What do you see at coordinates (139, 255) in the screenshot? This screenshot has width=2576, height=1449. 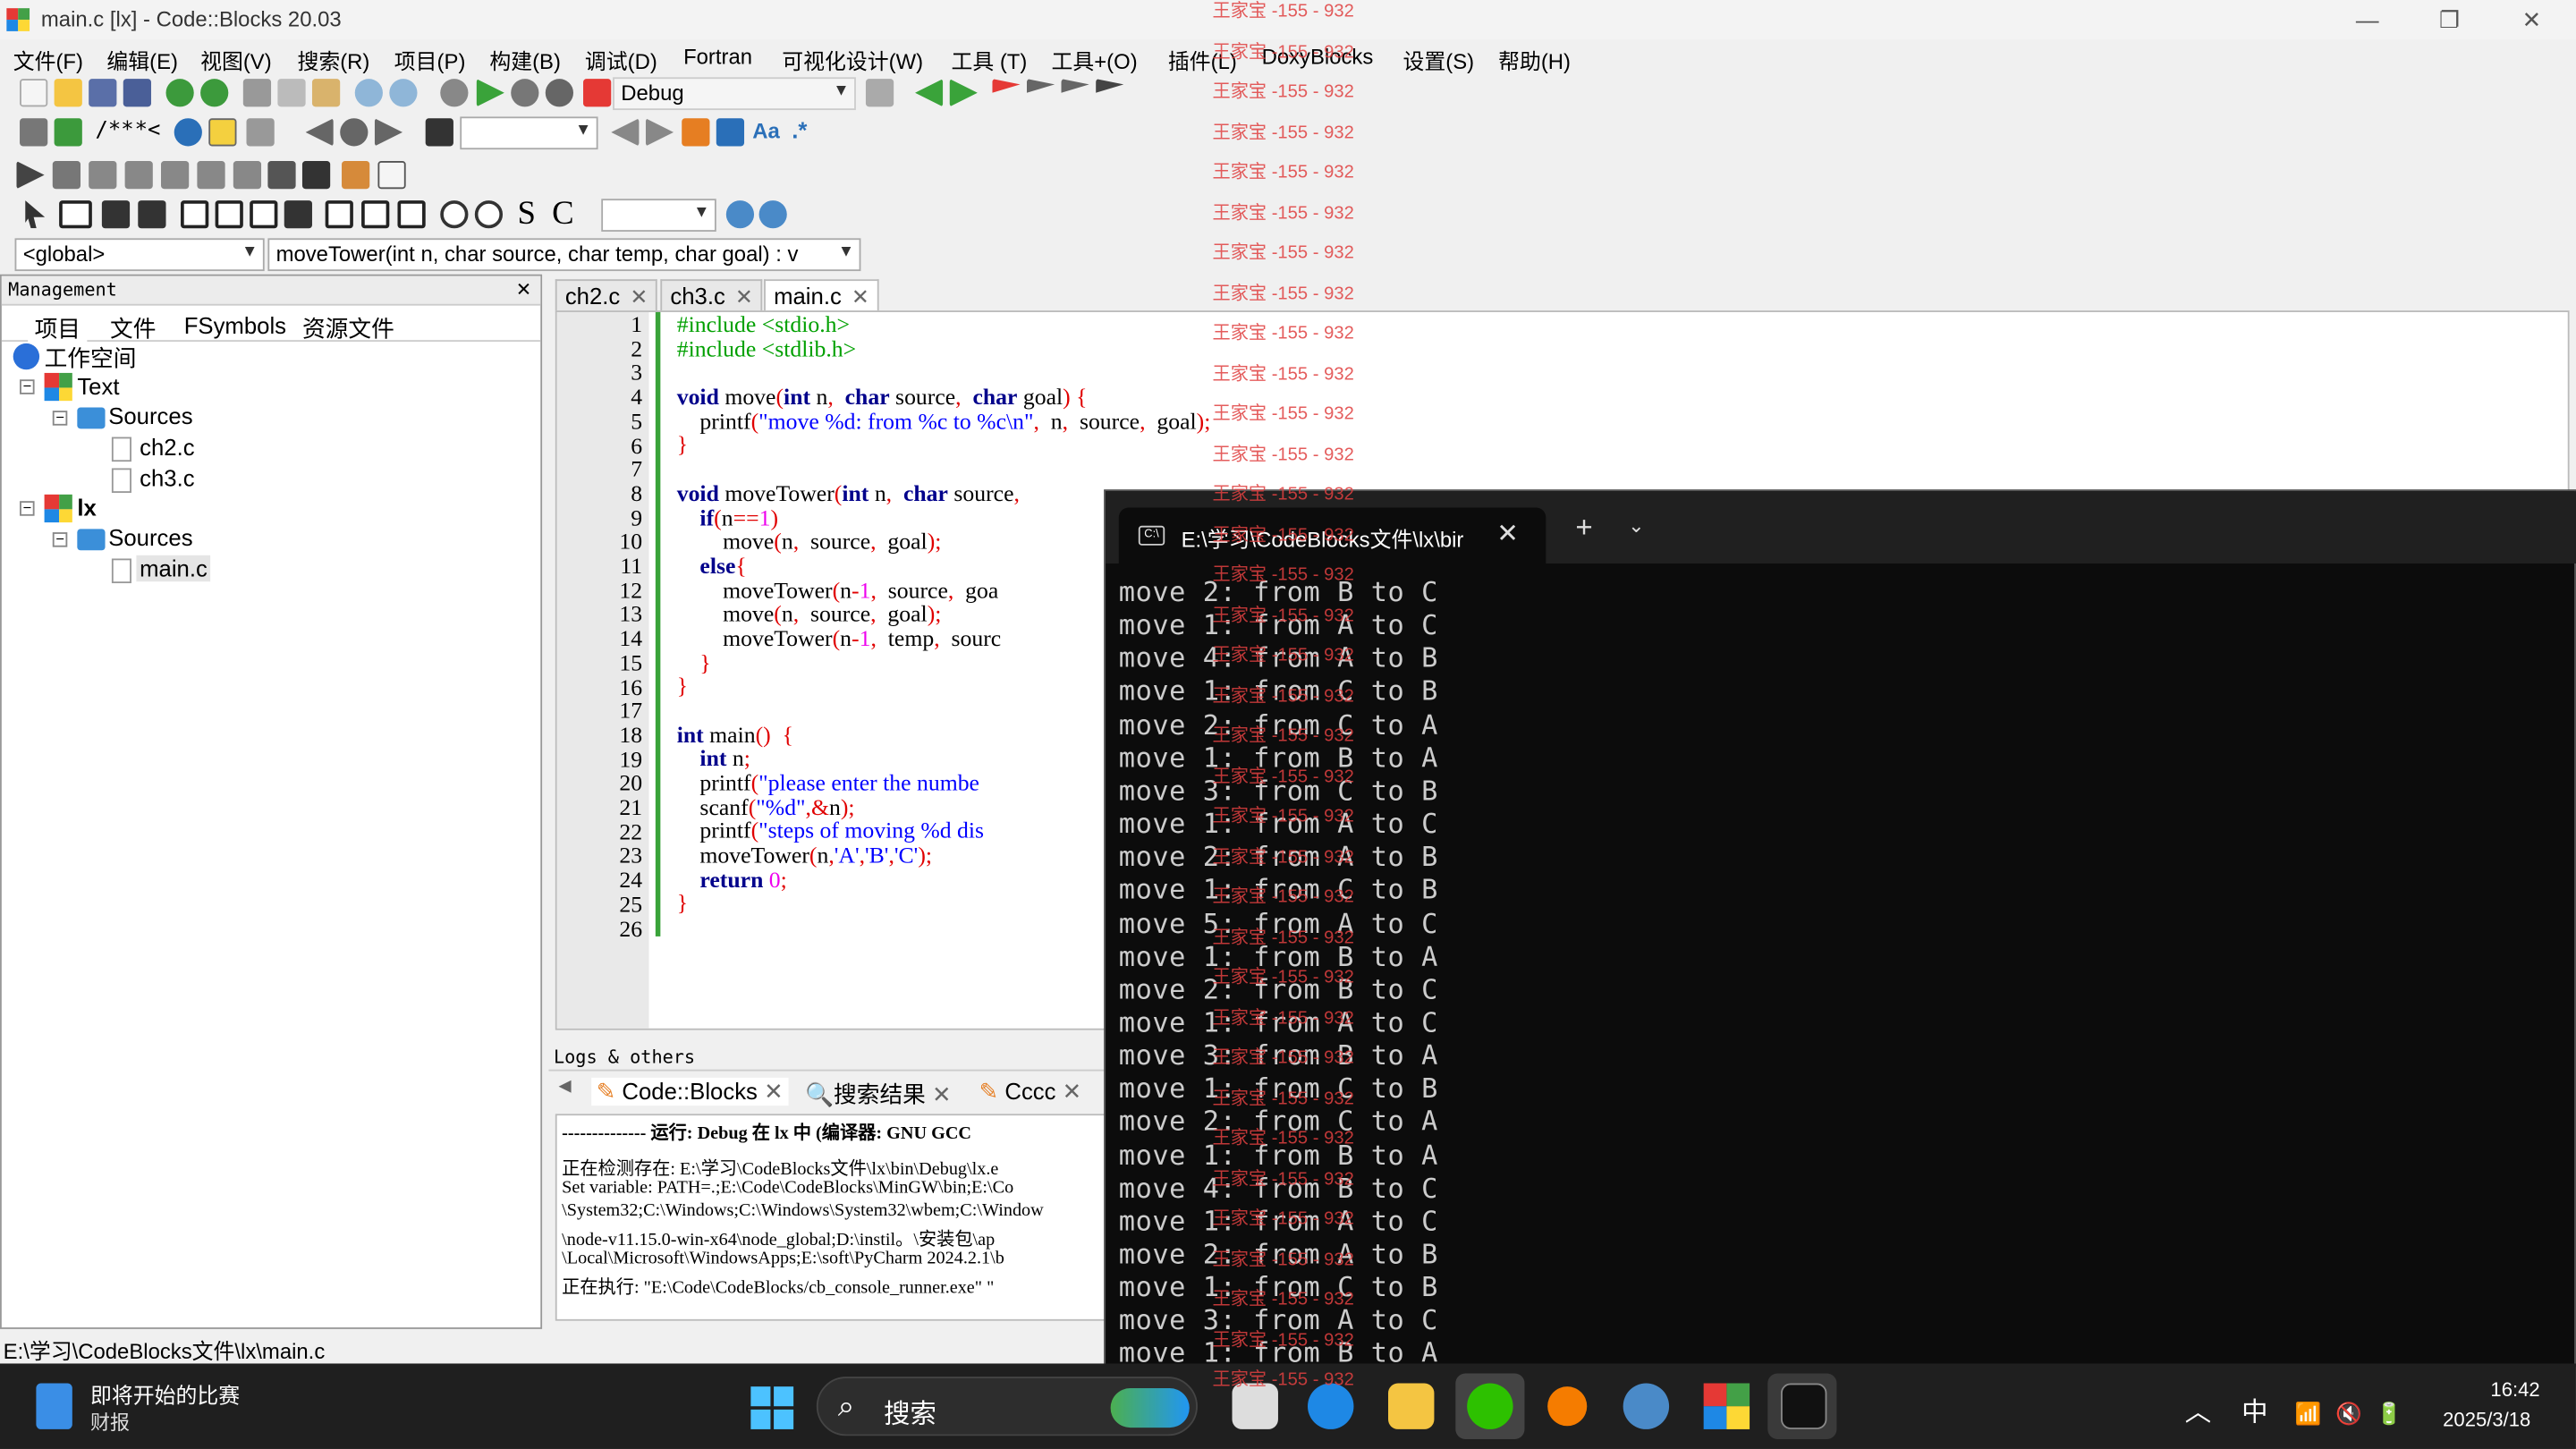 I see `scope-select: <global> ▼` at bounding box center [139, 255].